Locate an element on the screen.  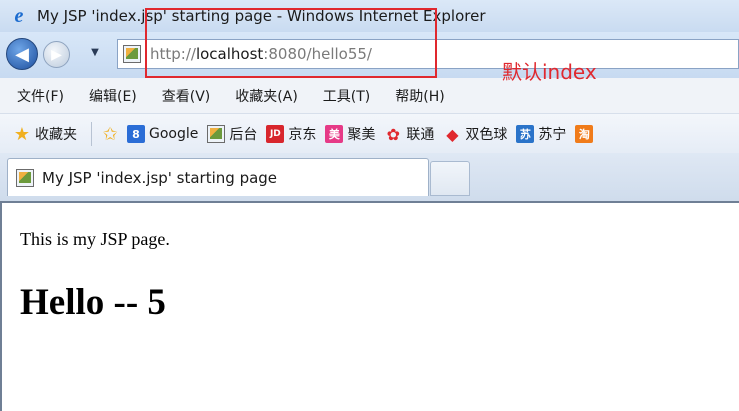
tab-active: My JSP 'index.jsp' starting page is located at coordinates (218, 177).